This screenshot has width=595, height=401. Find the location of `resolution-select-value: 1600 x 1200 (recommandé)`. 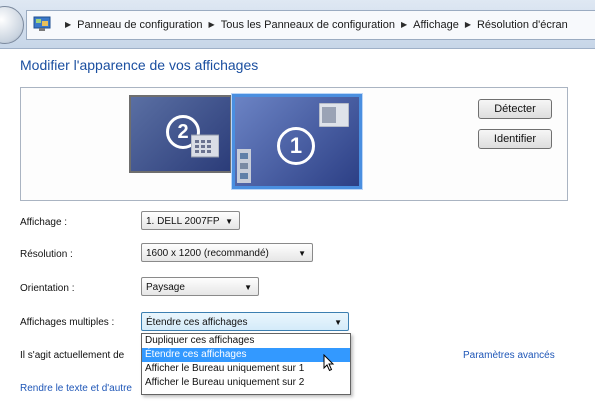

resolution-select-value: 1600 x 1200 (recommandé) is located at coordinates (207, 253).